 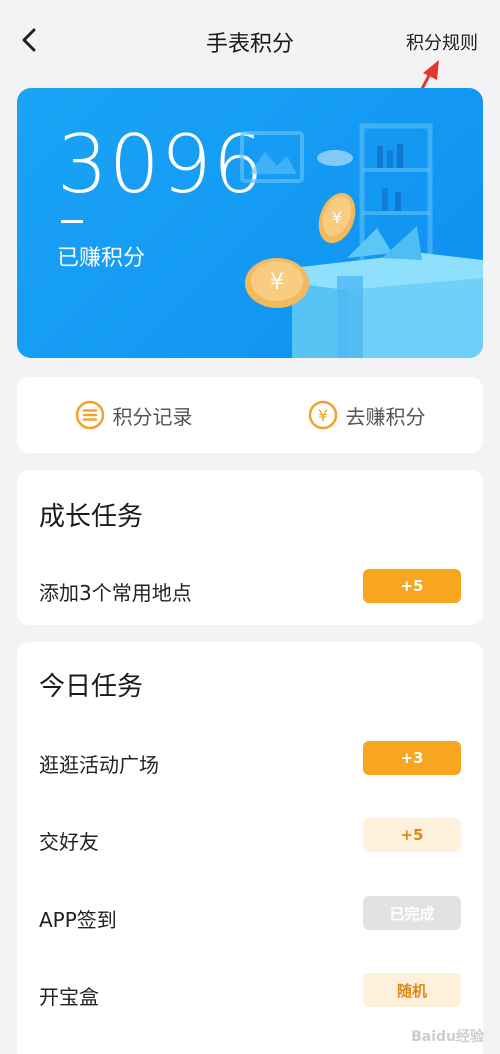 What do you see at coordinates (250, 840) in the screenshot?
I see `task-row: 交好友 +5` at bounding box center [250, 840].